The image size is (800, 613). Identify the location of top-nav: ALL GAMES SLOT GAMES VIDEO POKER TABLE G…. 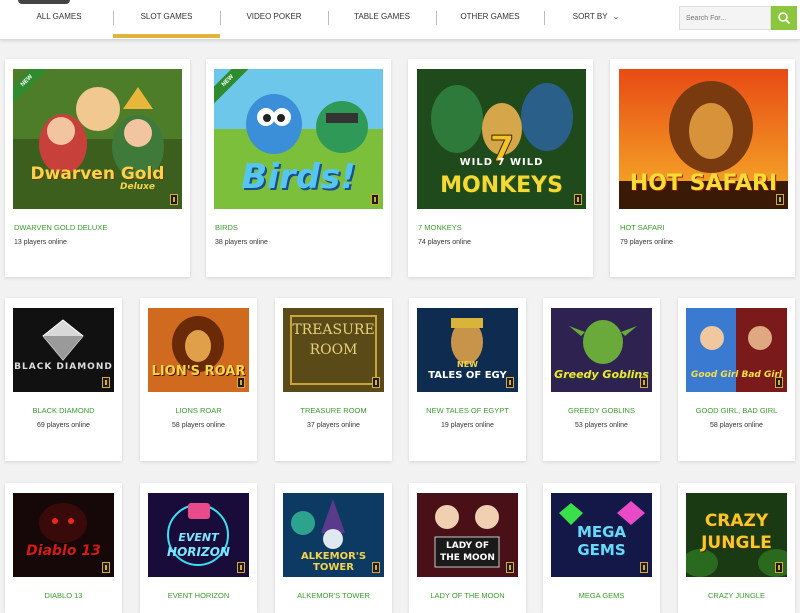
(400, 20).